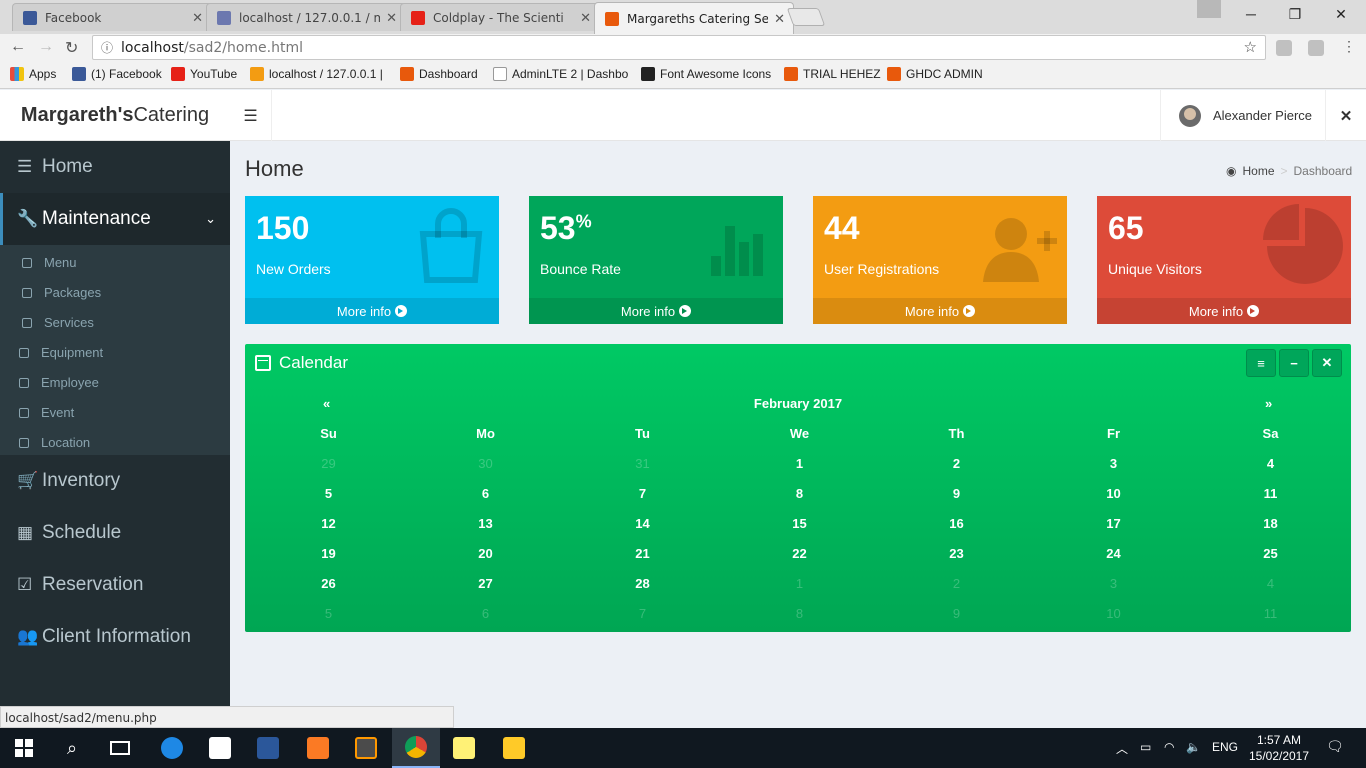  What do you see at coordinates (328, 561) in the screenshot?
I see `calendar-day: 19` at bounding box center [328, 561].